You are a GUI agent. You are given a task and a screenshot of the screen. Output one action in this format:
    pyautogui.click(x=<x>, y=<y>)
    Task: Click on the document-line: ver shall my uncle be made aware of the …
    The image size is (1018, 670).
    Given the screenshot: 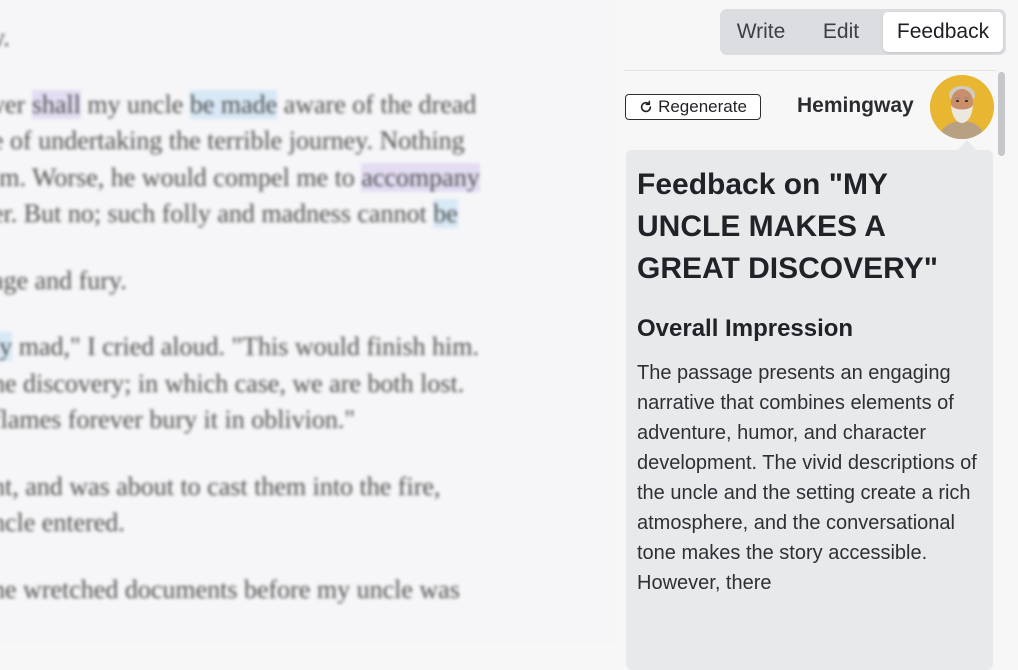 What is the action you would take?
    pyautogui.click(x=308, y=105)
    